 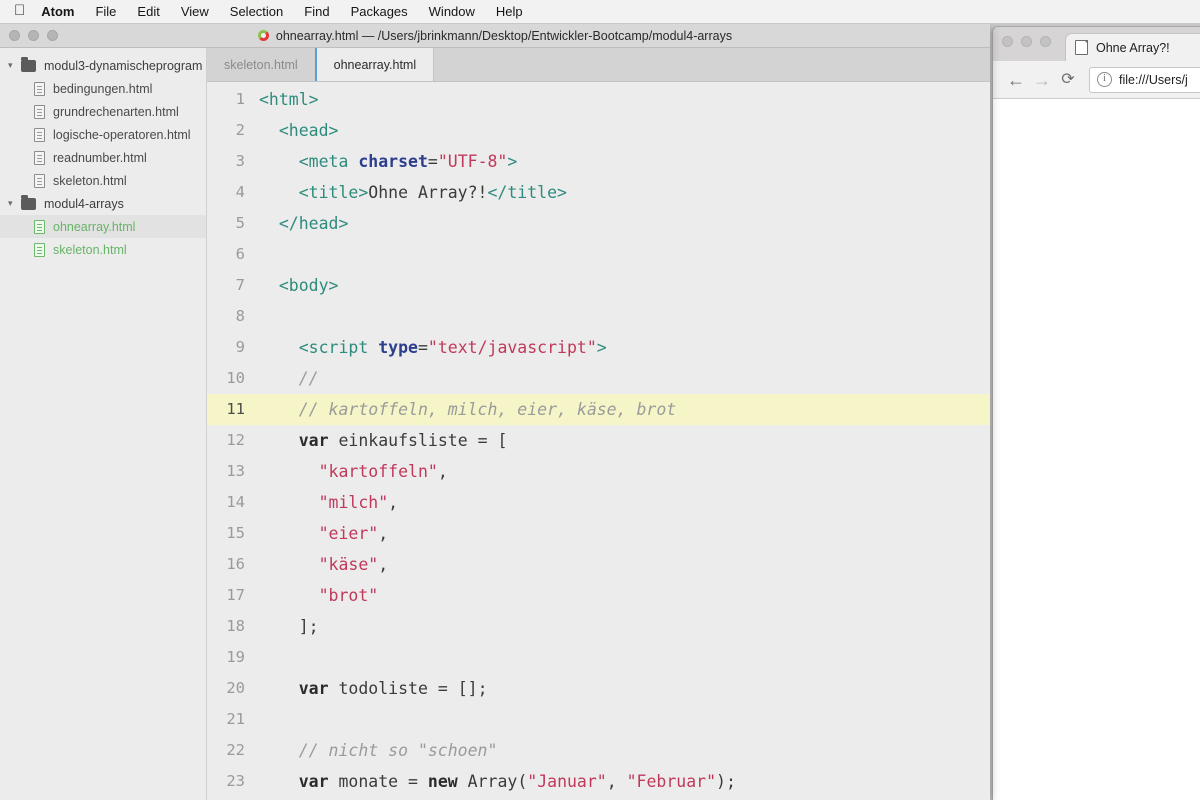 What do you see at coordinates (348, 564) in the screenshot?
I see `code-token-string: "käse"` at bounding box center [348, 564].